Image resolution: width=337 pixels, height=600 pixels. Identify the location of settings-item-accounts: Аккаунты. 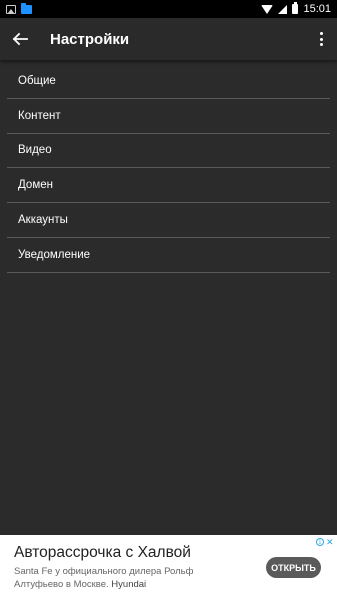
(168, 220).